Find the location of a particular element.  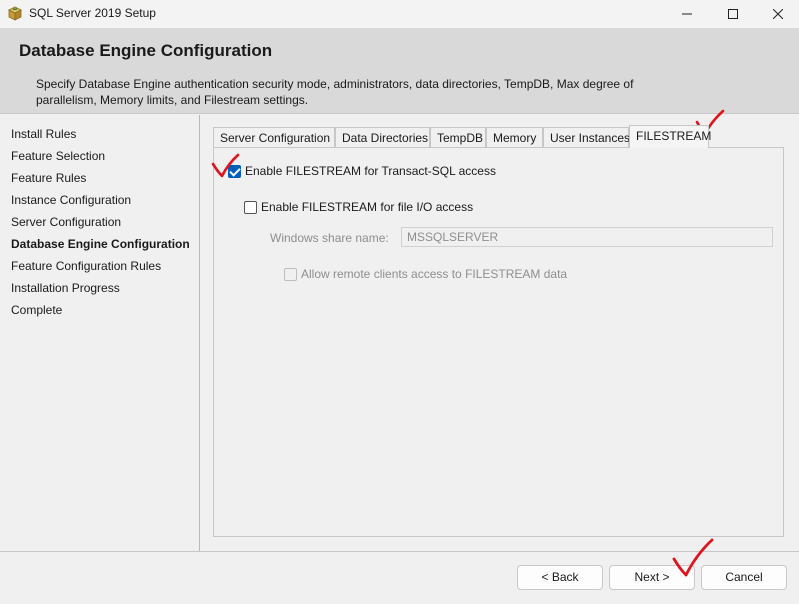

tsql-access-checkbox is located at coordinates (234, 171).